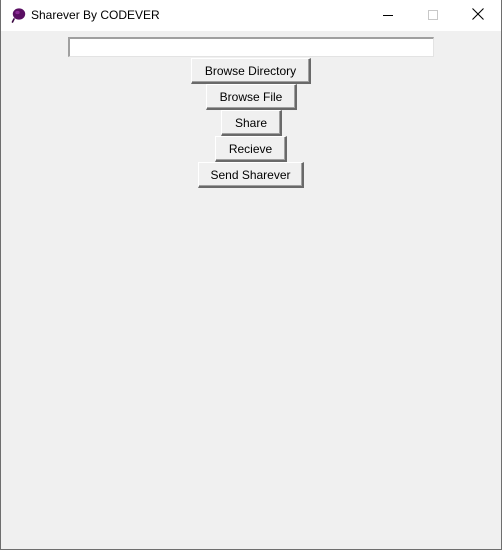 Image resolution: width=502 pixels, height=550 pixels. I want to click on maximize-button, so click(433, 15).